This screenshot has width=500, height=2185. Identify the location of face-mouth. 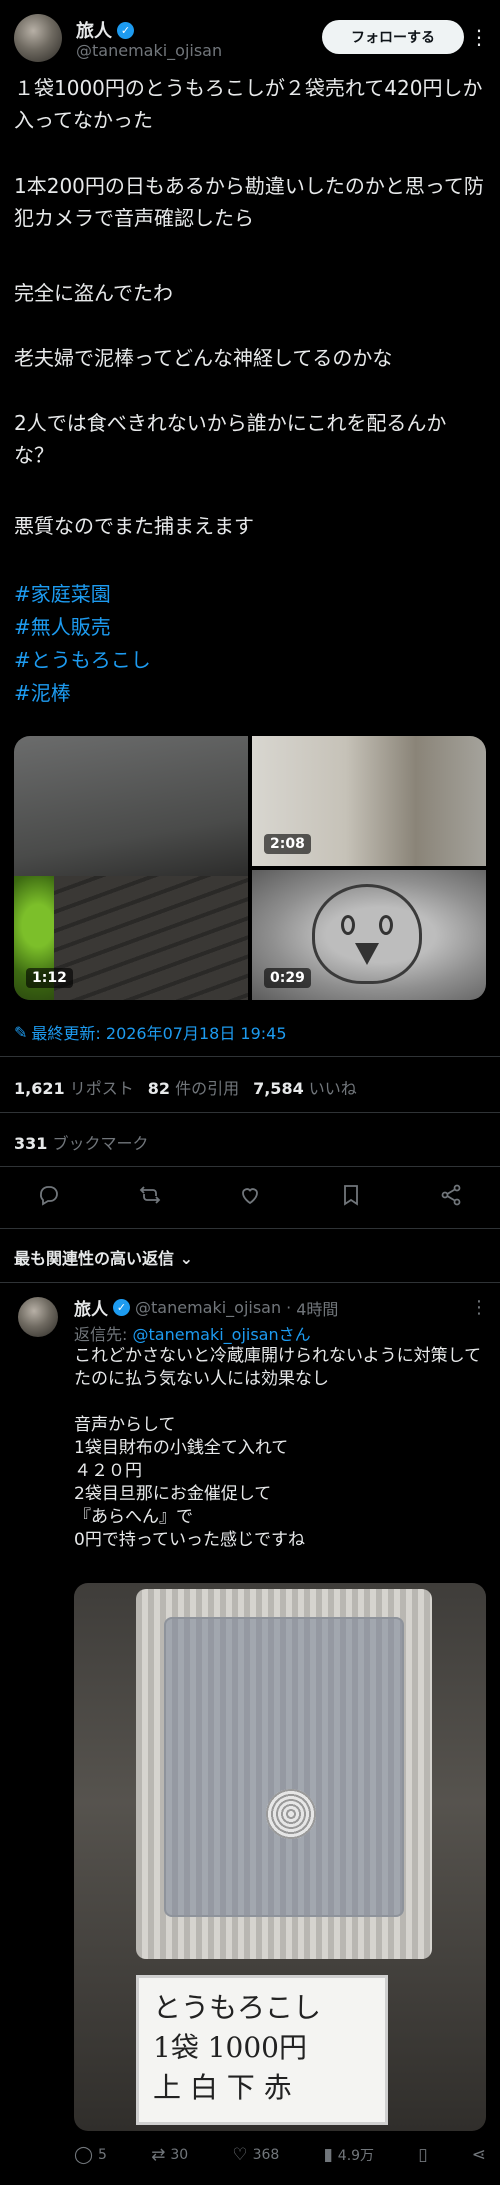
(367, 954).